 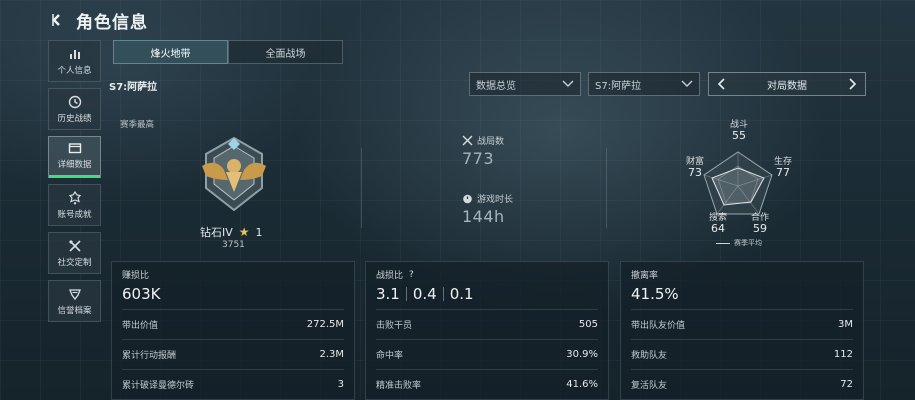 What do you see at coordinates (74, 214) in the screenshot?
I see `sidebar-item-label: 账号成就` at bounding box center [74, 214].